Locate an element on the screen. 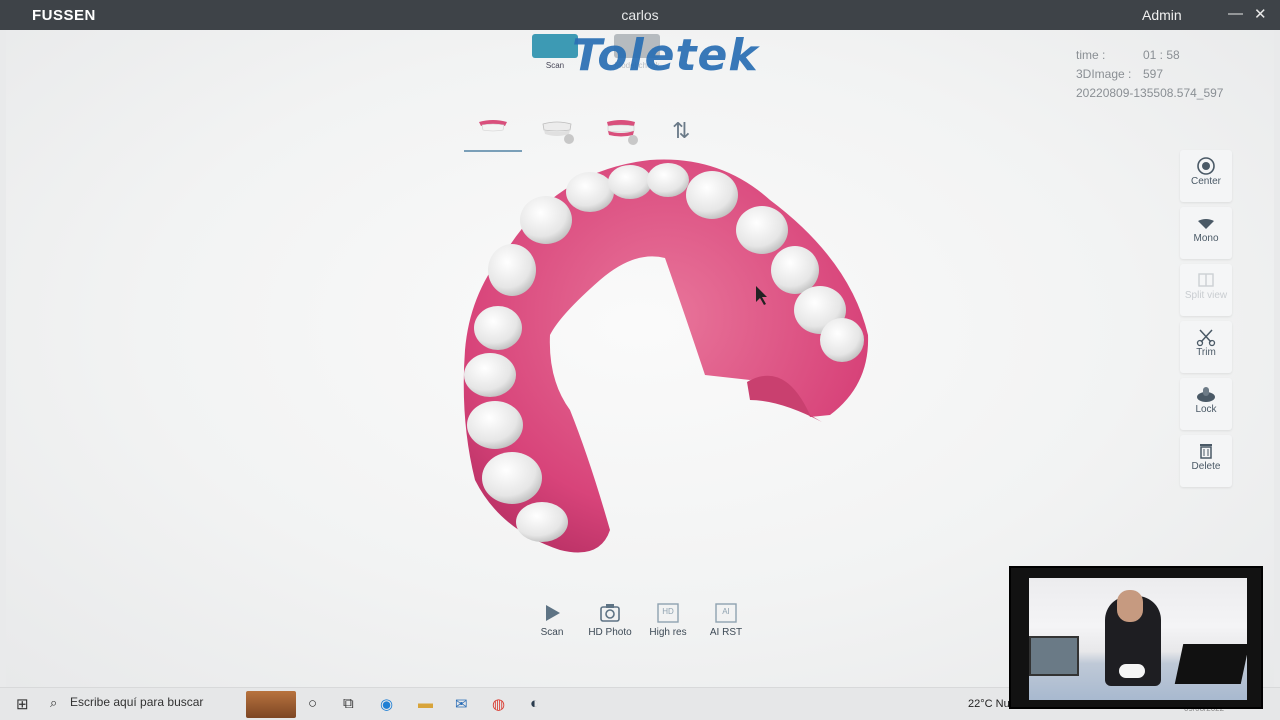 This screenshot has height=720, width=1280. high-res-label: High res is located at coordinates (668, 632).